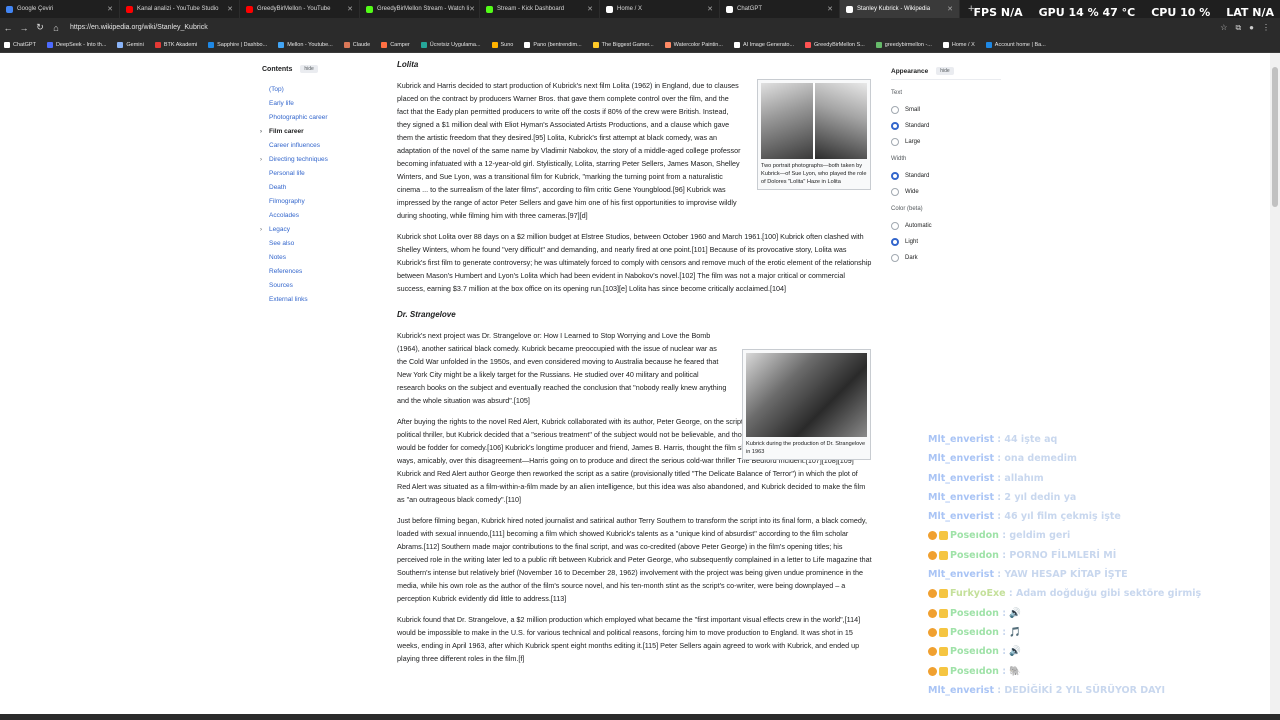 This screenshot has height=720, width=1280. What do you see at coordinates (1015, 652) in the screenshot?
I see `chat-text: 🔊` at bounding box center [1015, 652].